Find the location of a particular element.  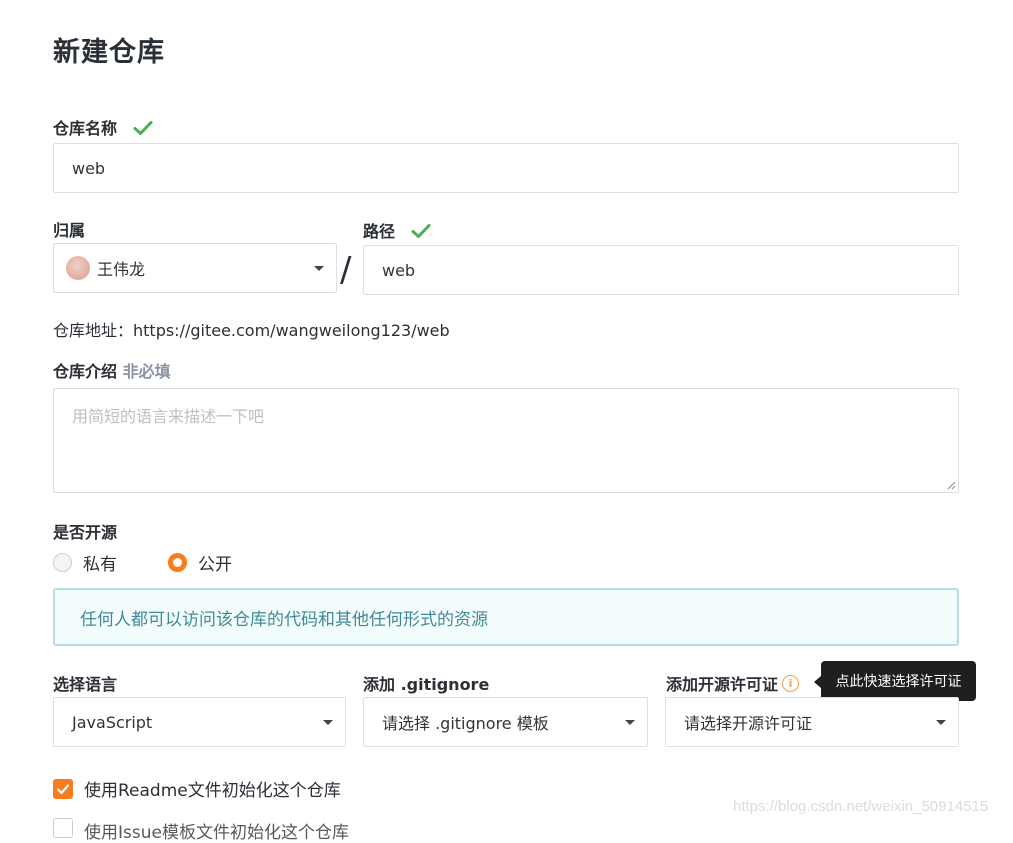

checkmark-icon is located at coordinates (63, 788).